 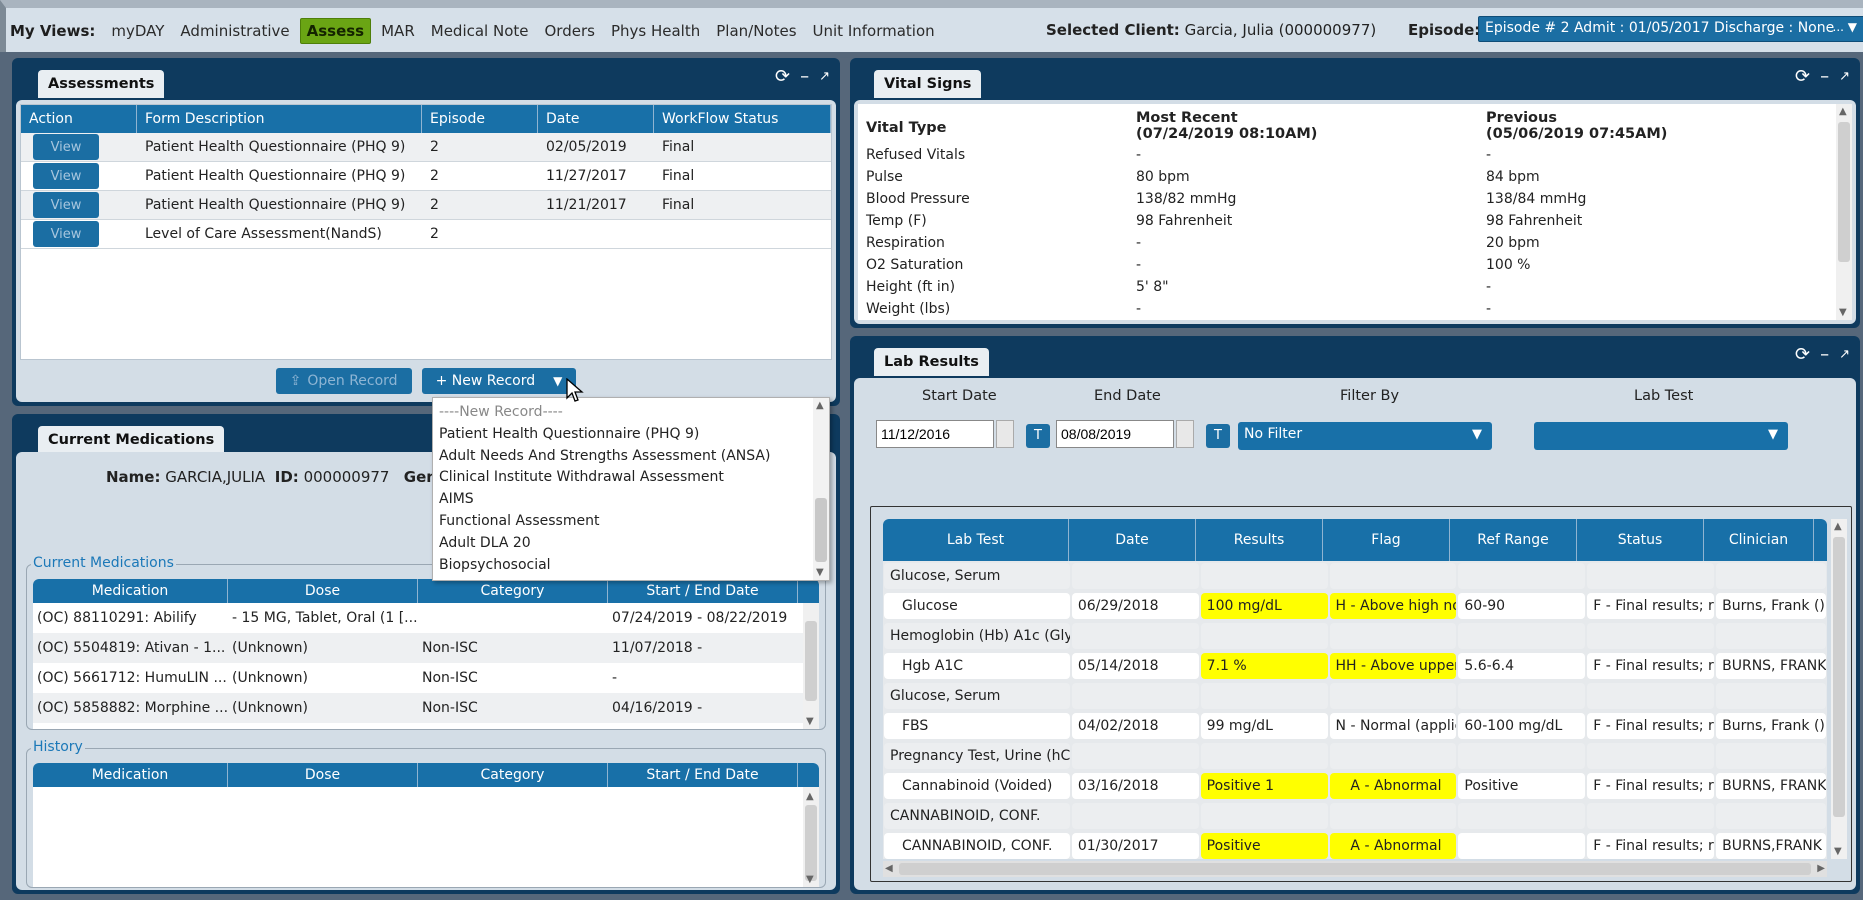 I want to click on lab-results-hscroll: ◀ ▶, so click(x=1355, y=869).